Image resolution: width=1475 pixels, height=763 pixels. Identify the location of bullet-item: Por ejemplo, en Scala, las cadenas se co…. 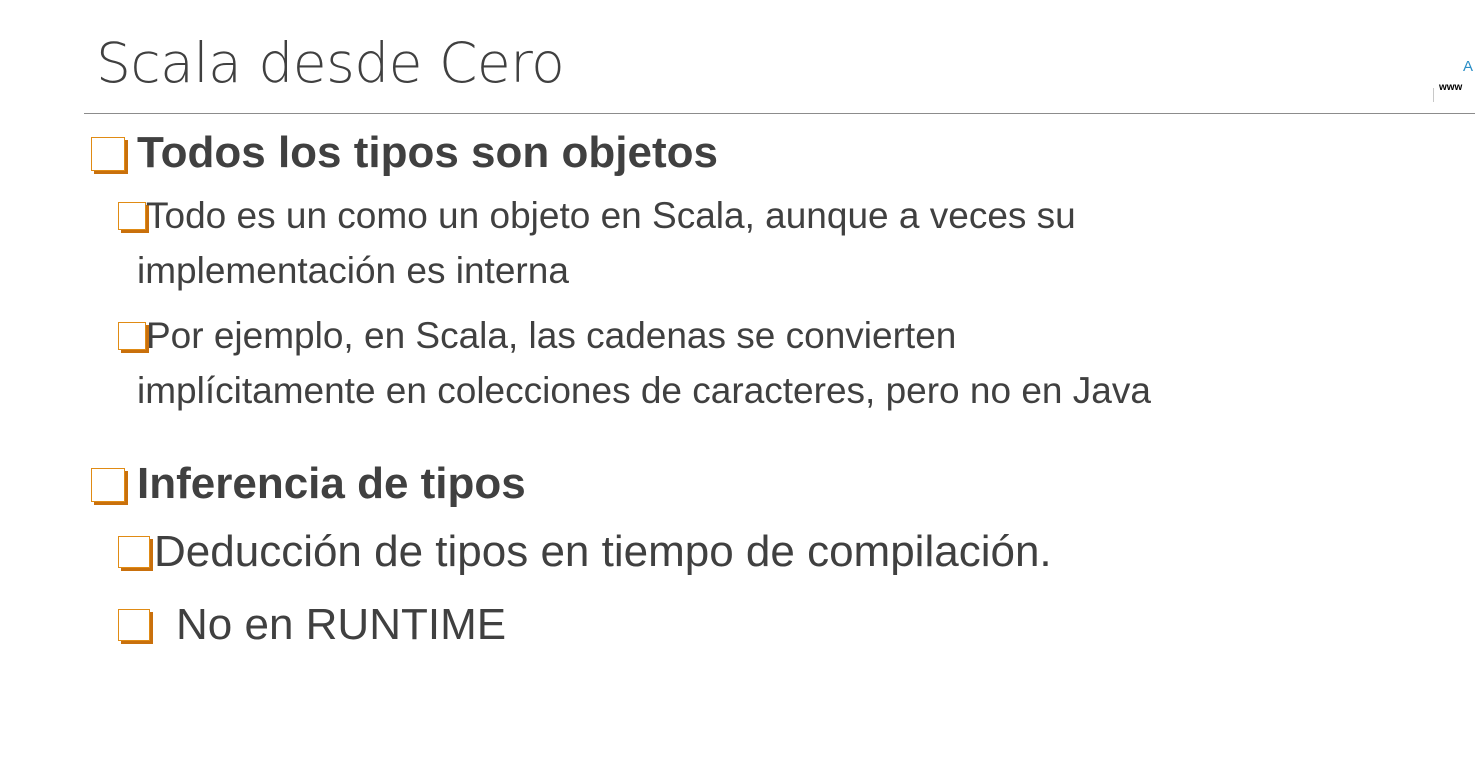
(537, 335).